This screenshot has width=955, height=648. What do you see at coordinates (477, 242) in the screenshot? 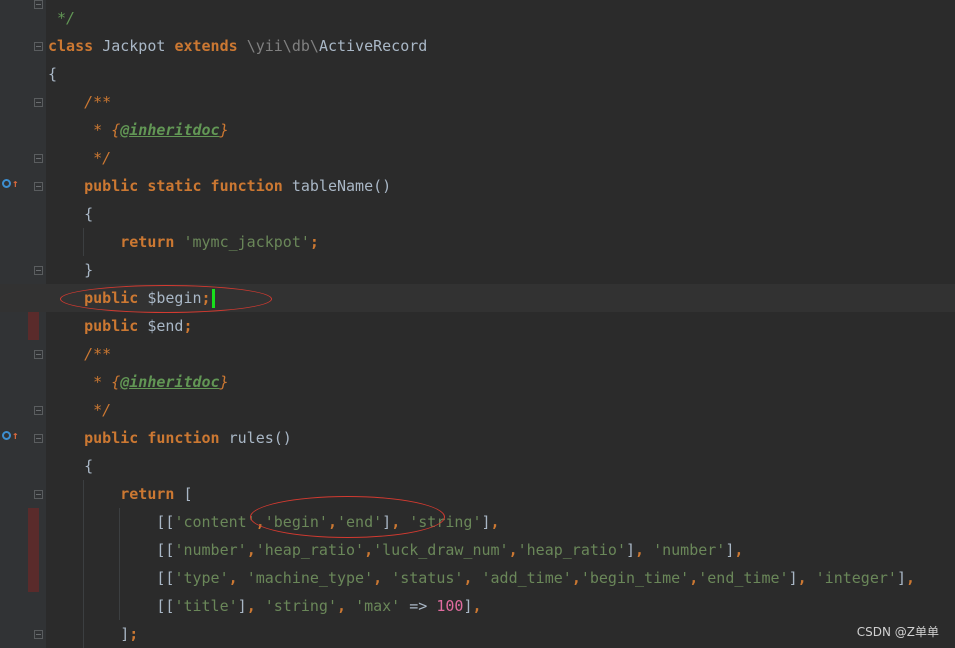
I see `code-line: return 'mymc_jackpot';` at bounding box center [477, 242].